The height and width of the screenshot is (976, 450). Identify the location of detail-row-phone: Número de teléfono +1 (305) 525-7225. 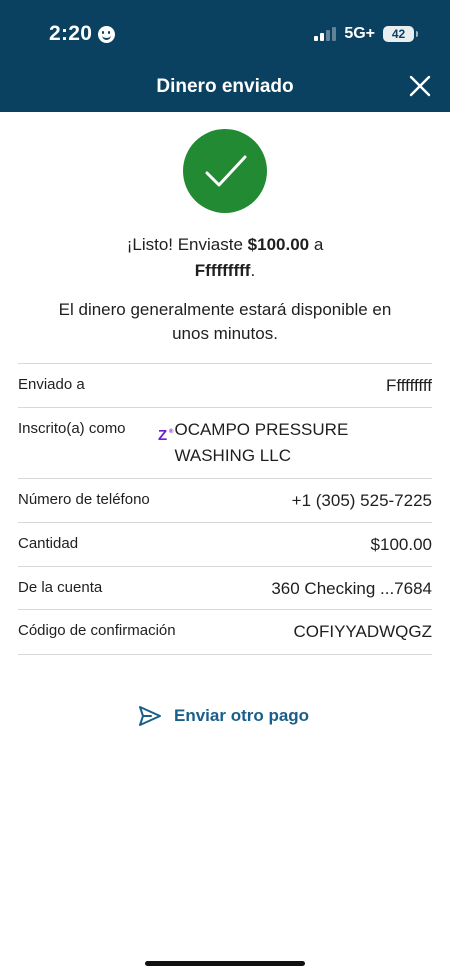
(225, 501).